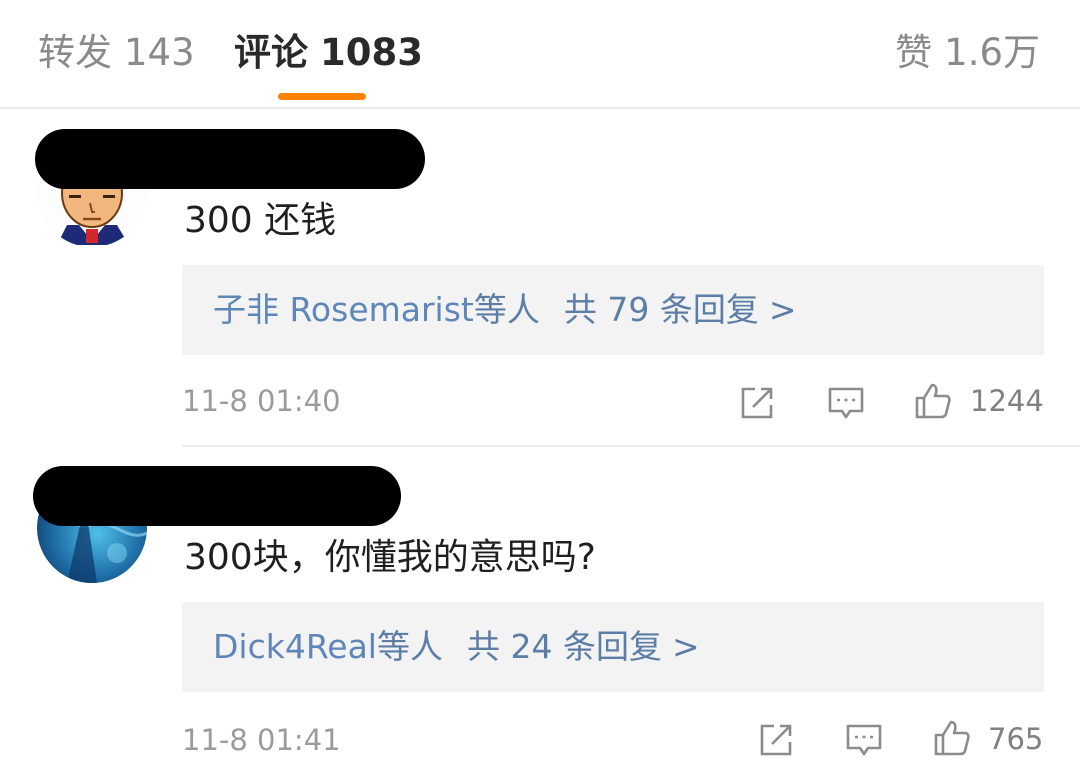 This screenshot has width=1080, height=782. What do you see at coordinates (661, 309) in the screenshot?
I see `reply-total-link: 共 79 条回复` at bounding box center [661, 309].